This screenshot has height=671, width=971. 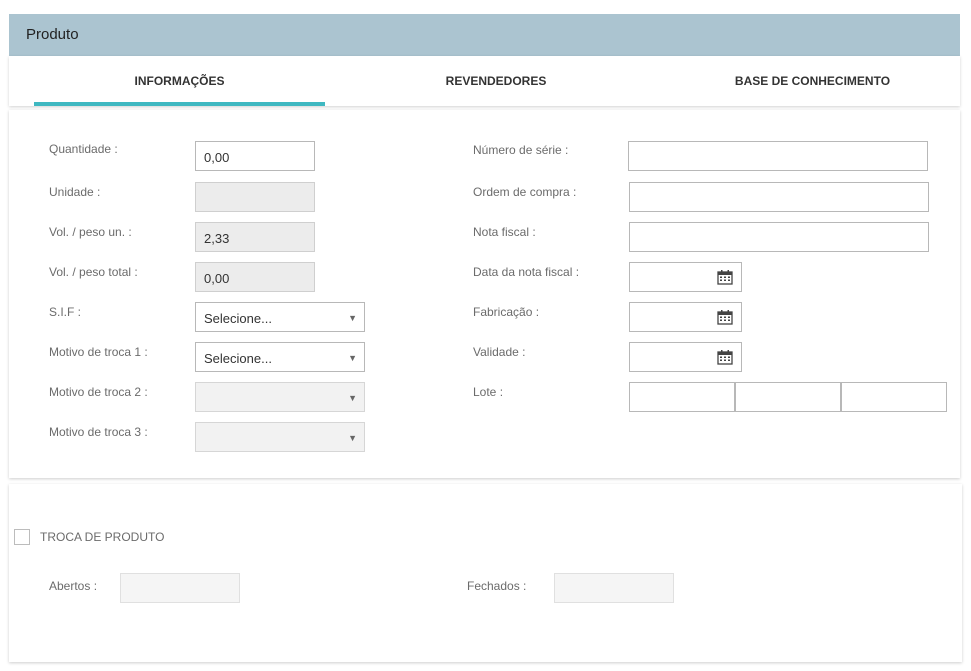 I want to click on panel-header: Produto, so click(x=484, y=35).